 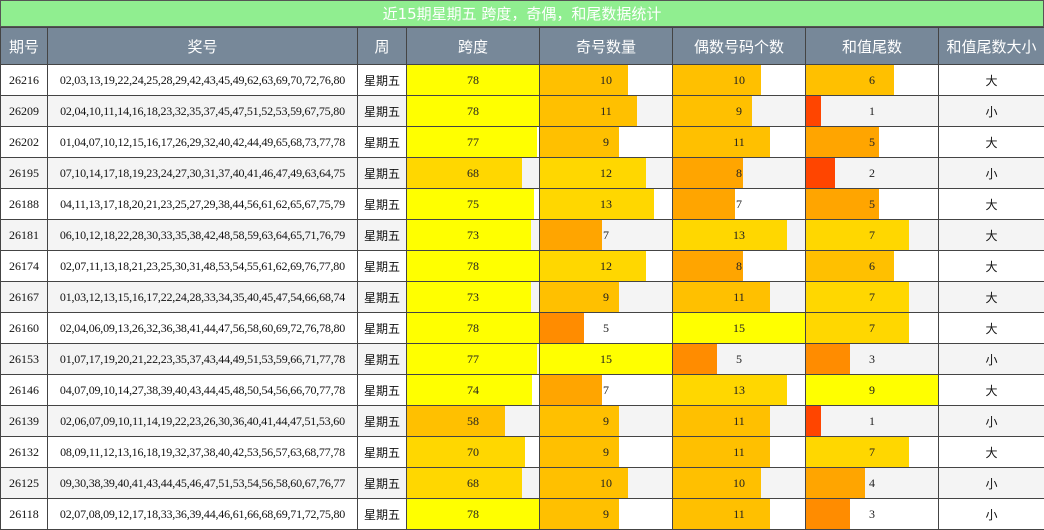 I want to click on odd-count-value: 10, so click(x=606, y=80).